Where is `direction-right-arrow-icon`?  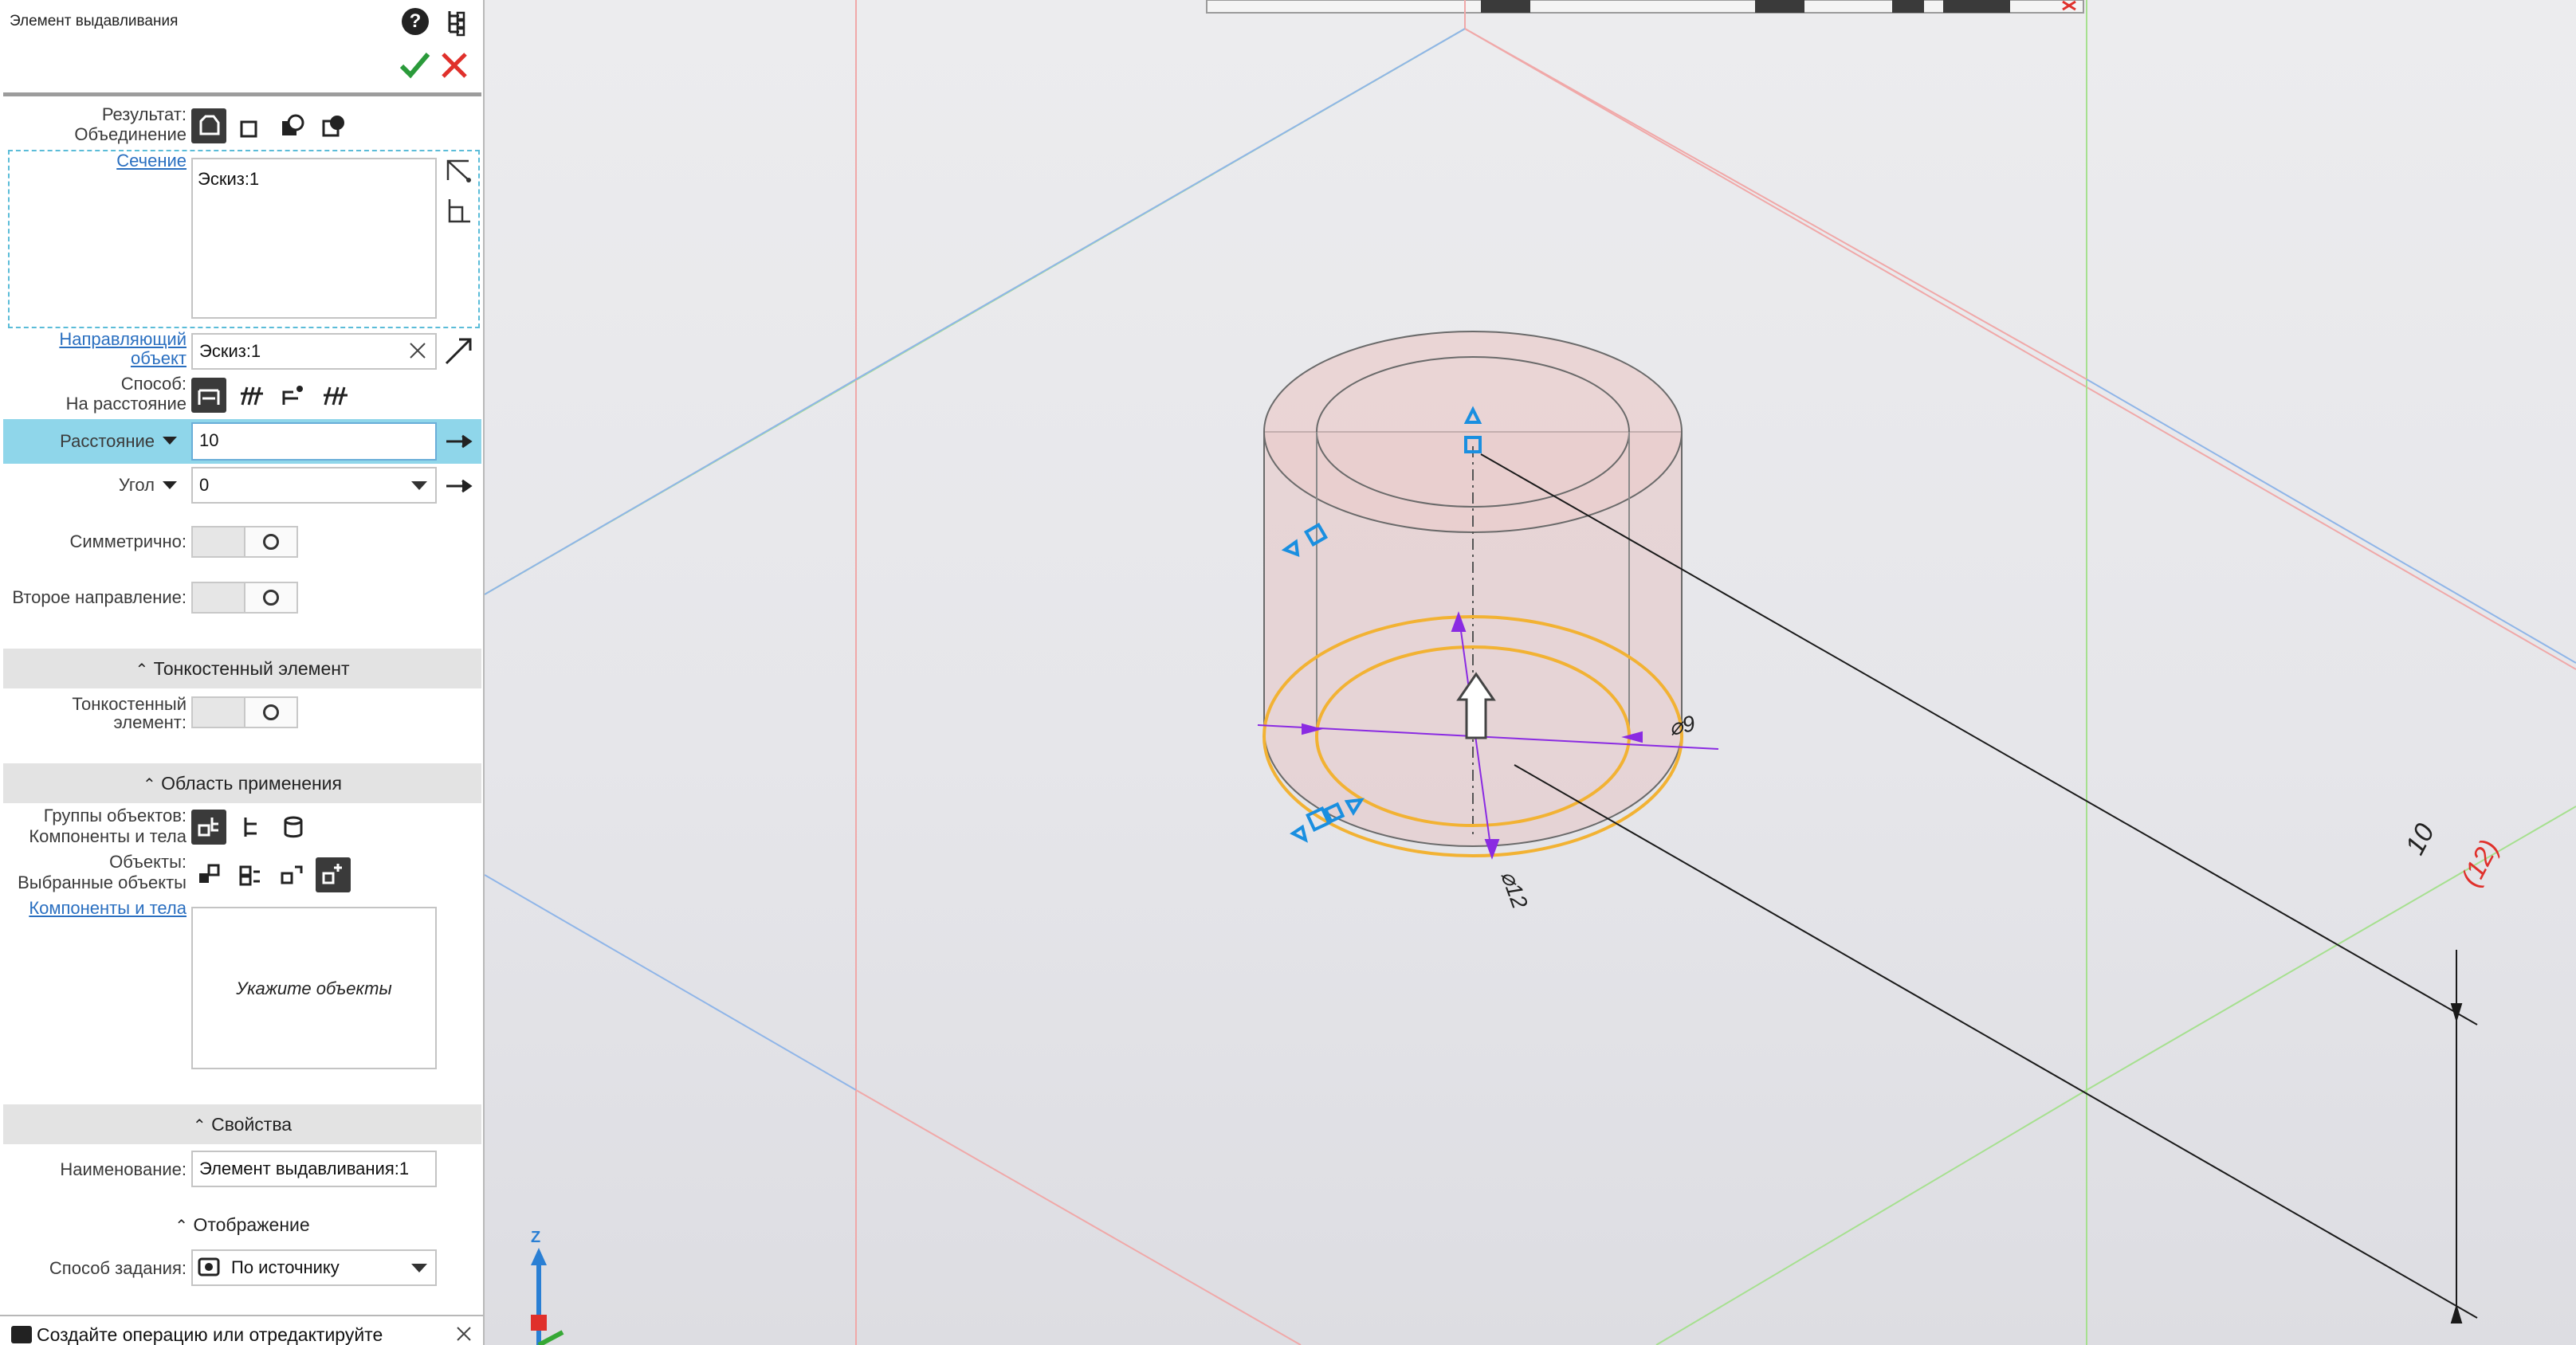 direction-right-arrow-icon is located at coordinates (460, 441).